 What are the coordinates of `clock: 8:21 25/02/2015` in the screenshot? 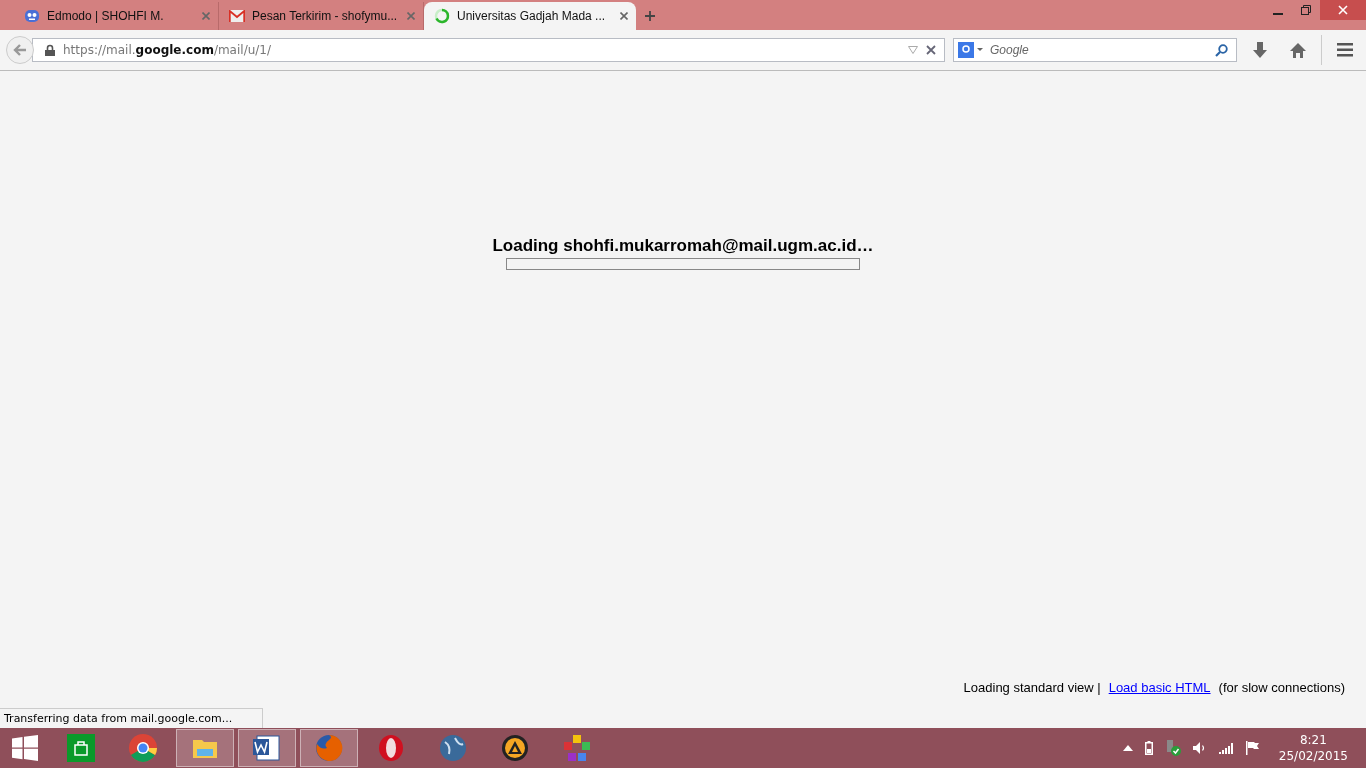 It's located at (1313, 748).